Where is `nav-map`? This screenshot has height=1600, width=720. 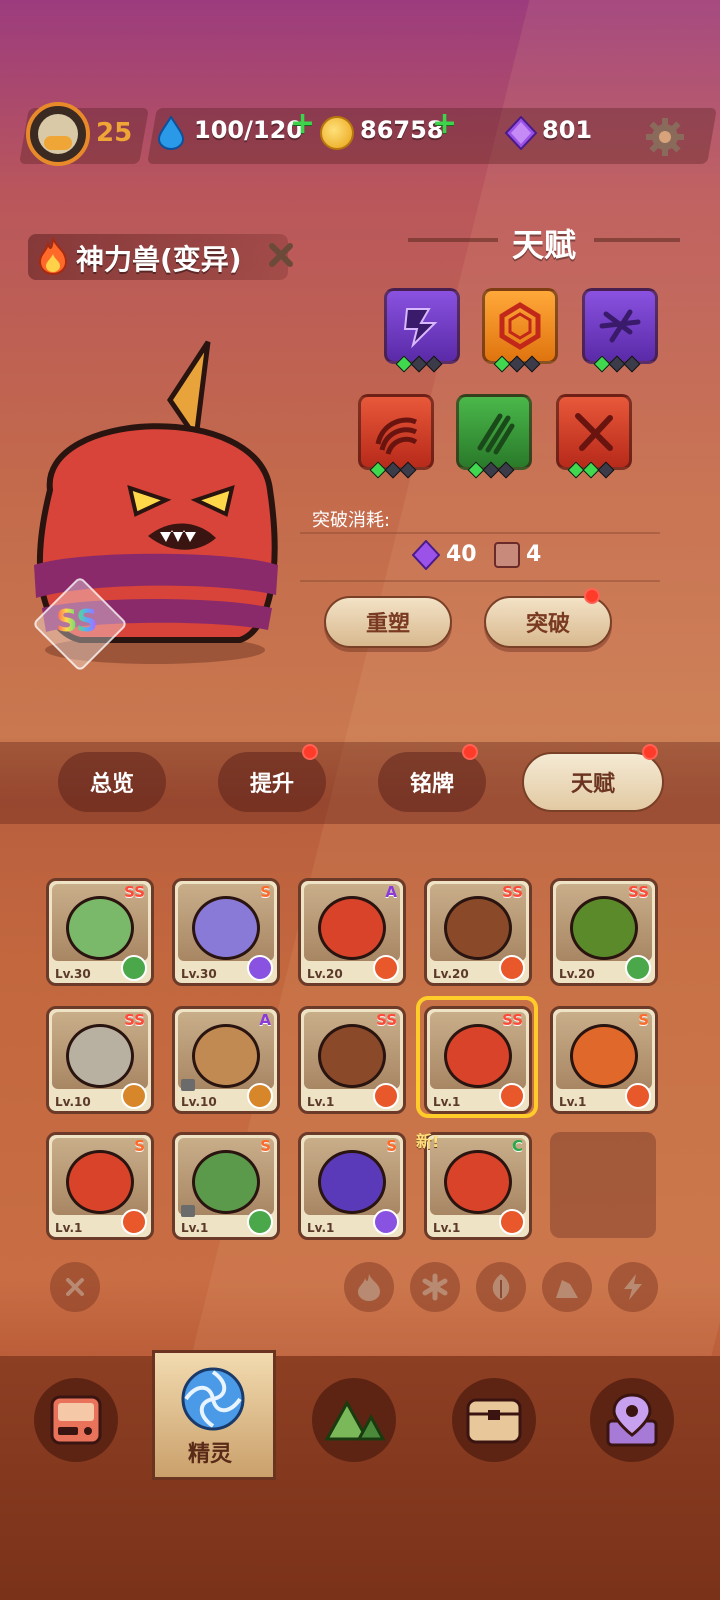
nav-map is located at coordinates (632, 1420).